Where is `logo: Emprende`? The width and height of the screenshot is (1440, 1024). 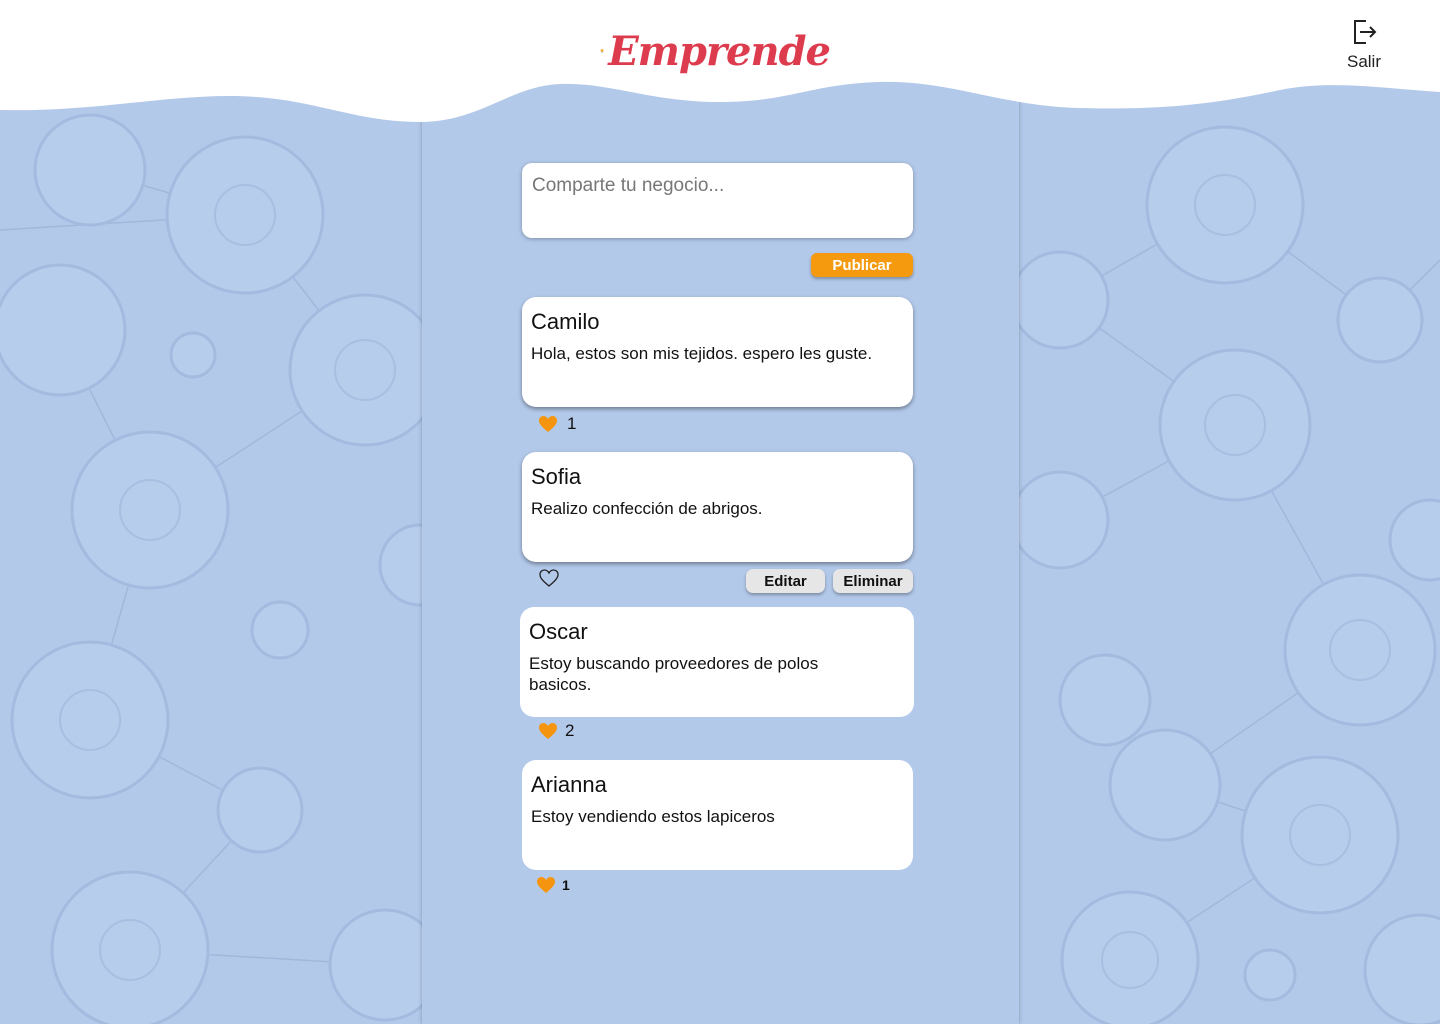 logo: Emprende is located at coordinates (715, 51).